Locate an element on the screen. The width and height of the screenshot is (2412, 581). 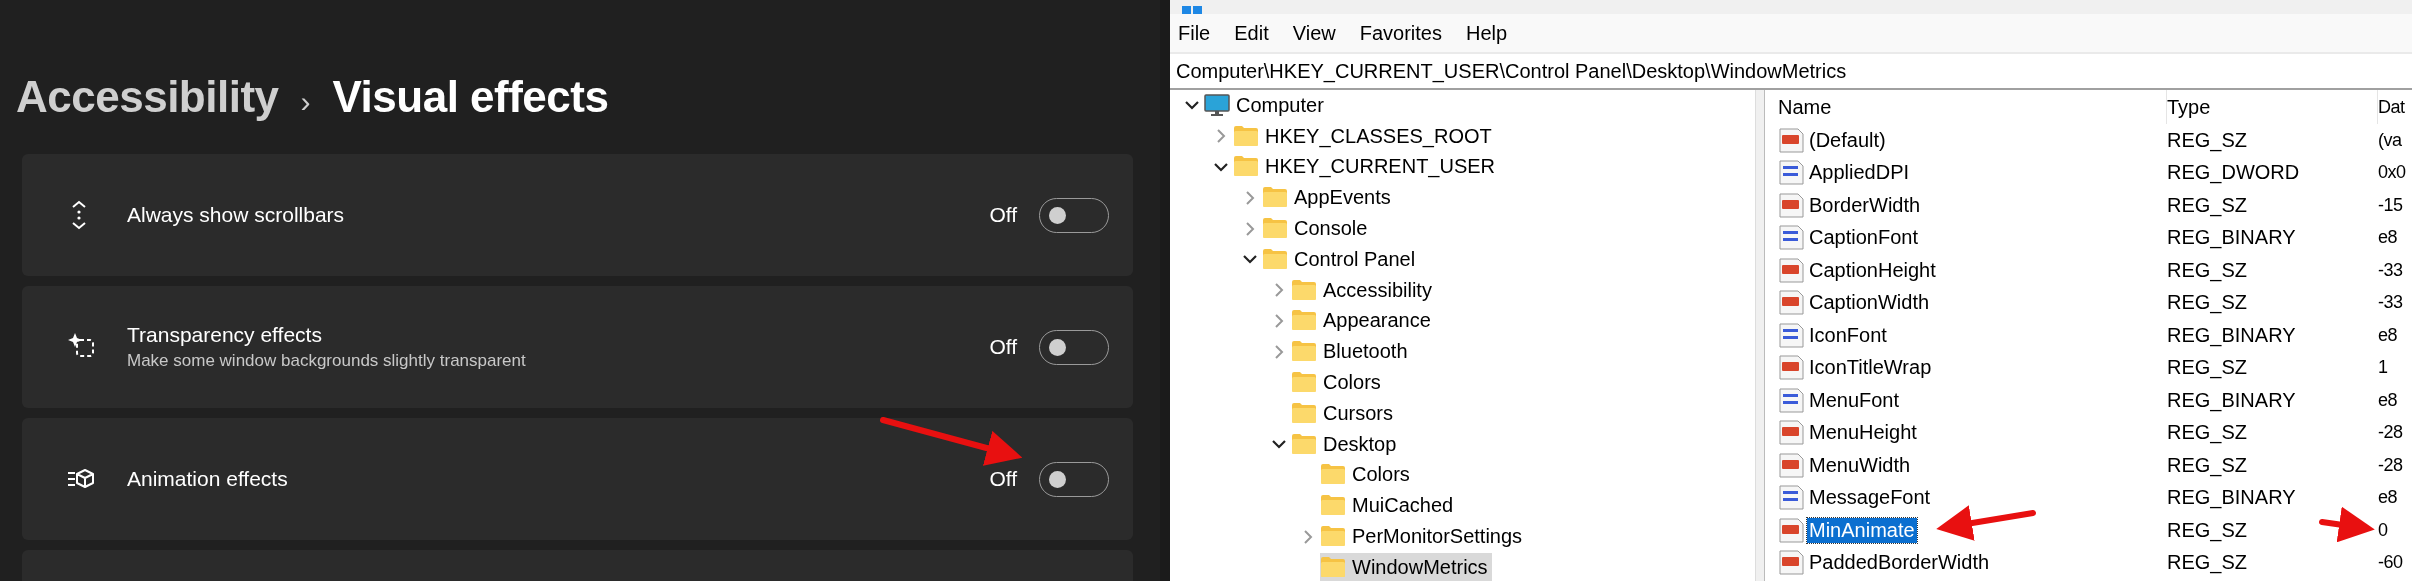
column-header: Type is located at coordinates (2272, 107).